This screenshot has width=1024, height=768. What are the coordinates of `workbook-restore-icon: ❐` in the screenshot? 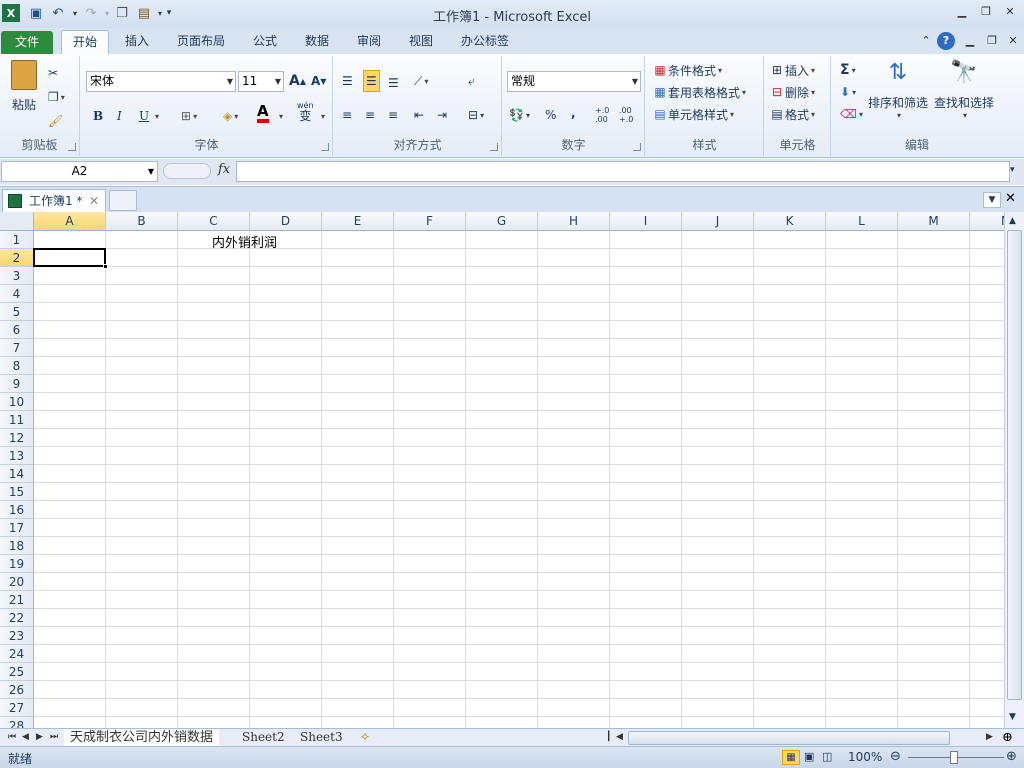 It's located at (992, 42).